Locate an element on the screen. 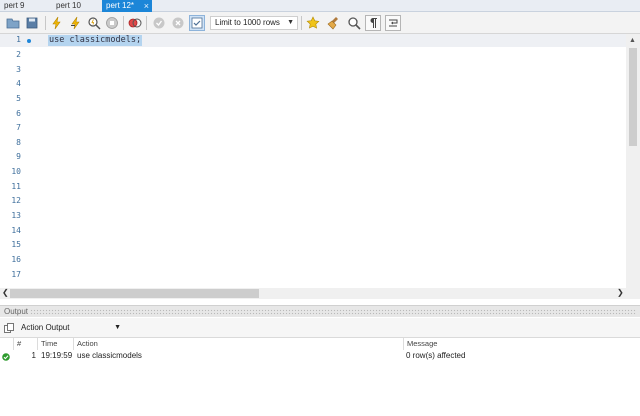 This screenshot has width=640, height=416. cancel-circle-icon is located at coordinates (178, 23).